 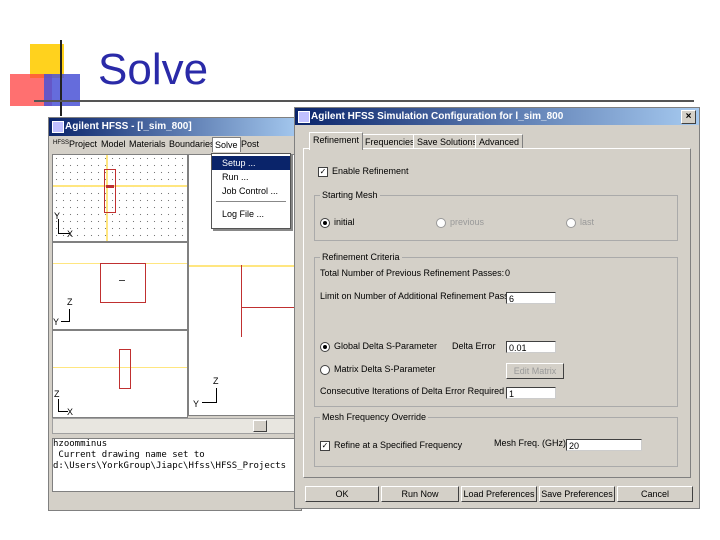 I want to click on global-delta-label: Global Delta S-Parameter, so click(x=386, y=346).